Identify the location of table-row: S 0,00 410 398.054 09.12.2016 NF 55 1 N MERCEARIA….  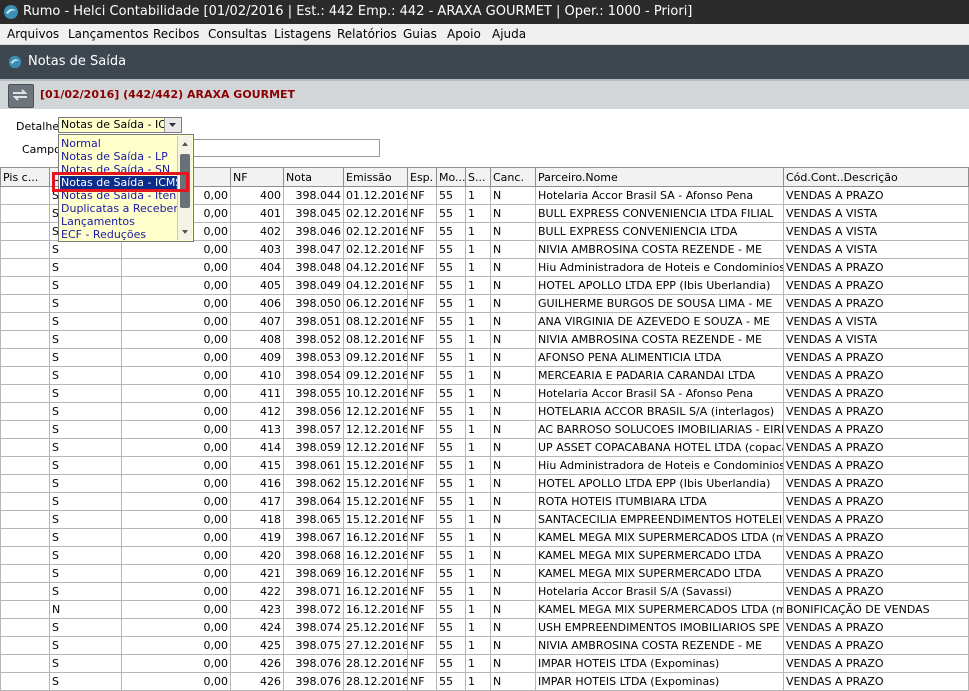
(484, 375).